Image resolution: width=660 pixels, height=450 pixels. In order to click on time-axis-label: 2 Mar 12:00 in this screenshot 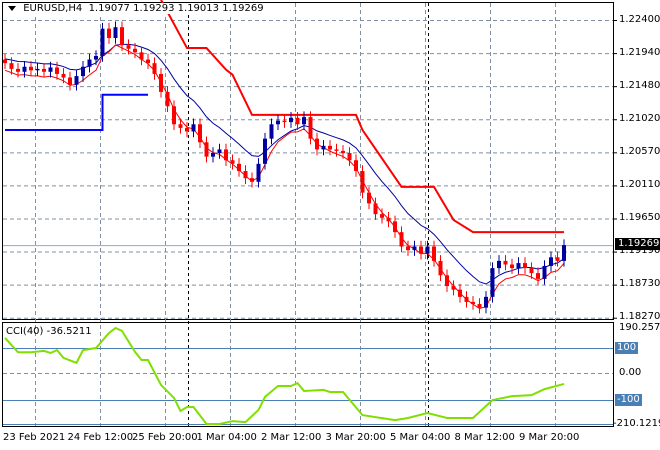, I will do `click(291, 437)`.